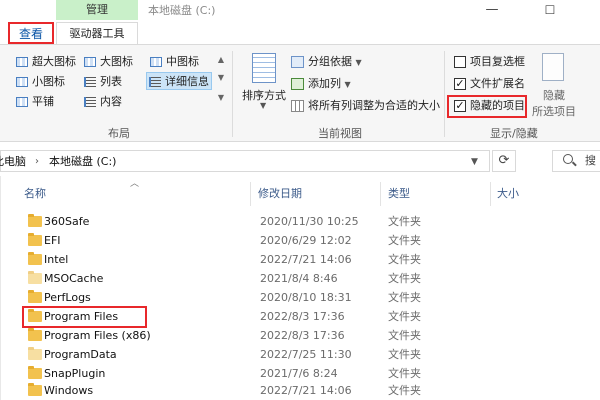  Describe the element at coordinates (182, 61) in the screenshot. I see `layout-item-label: 中图标` at that location.